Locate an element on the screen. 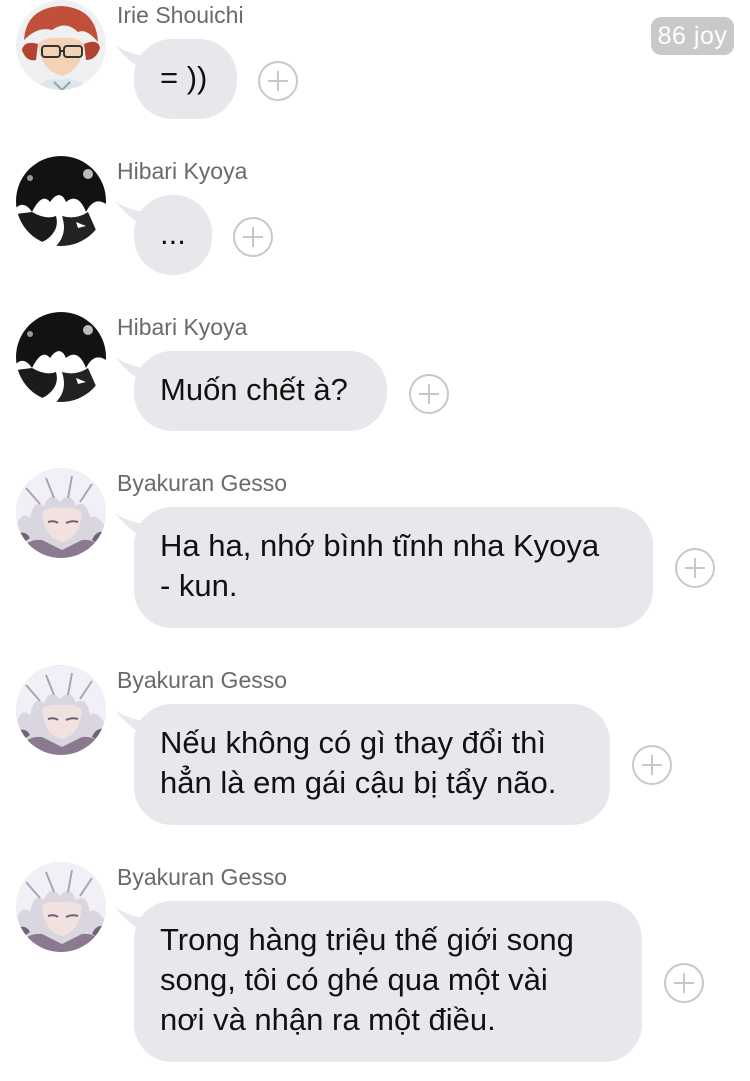  avatar-irie is located at coordinates (61, 45).